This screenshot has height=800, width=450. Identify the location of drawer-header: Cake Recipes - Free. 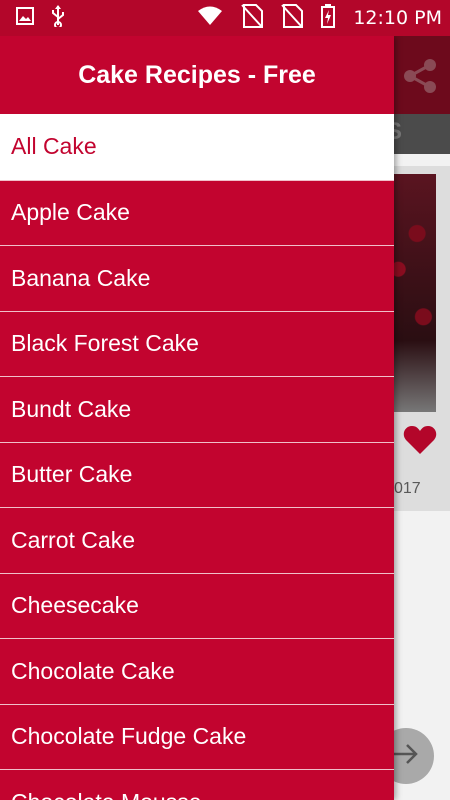
(197, 75).